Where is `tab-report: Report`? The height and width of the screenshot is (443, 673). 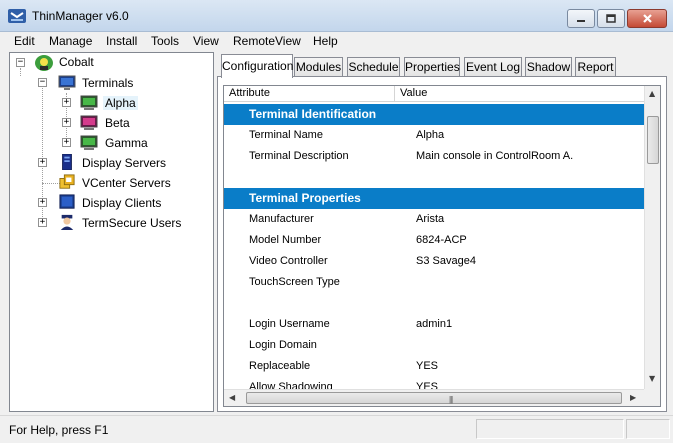
tab-report: Report is located at coordinates (595, 67).